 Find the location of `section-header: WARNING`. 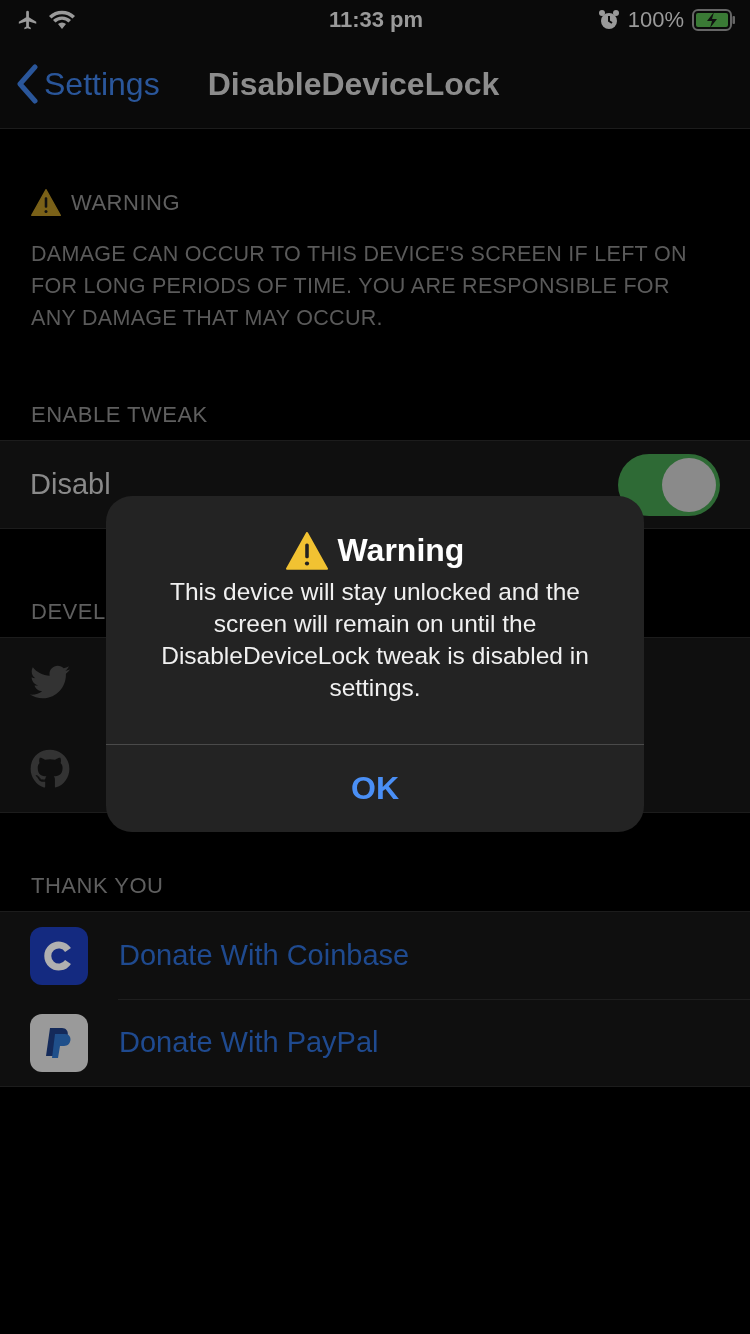

section-header: WARNING is located at coordinates (125, 202).